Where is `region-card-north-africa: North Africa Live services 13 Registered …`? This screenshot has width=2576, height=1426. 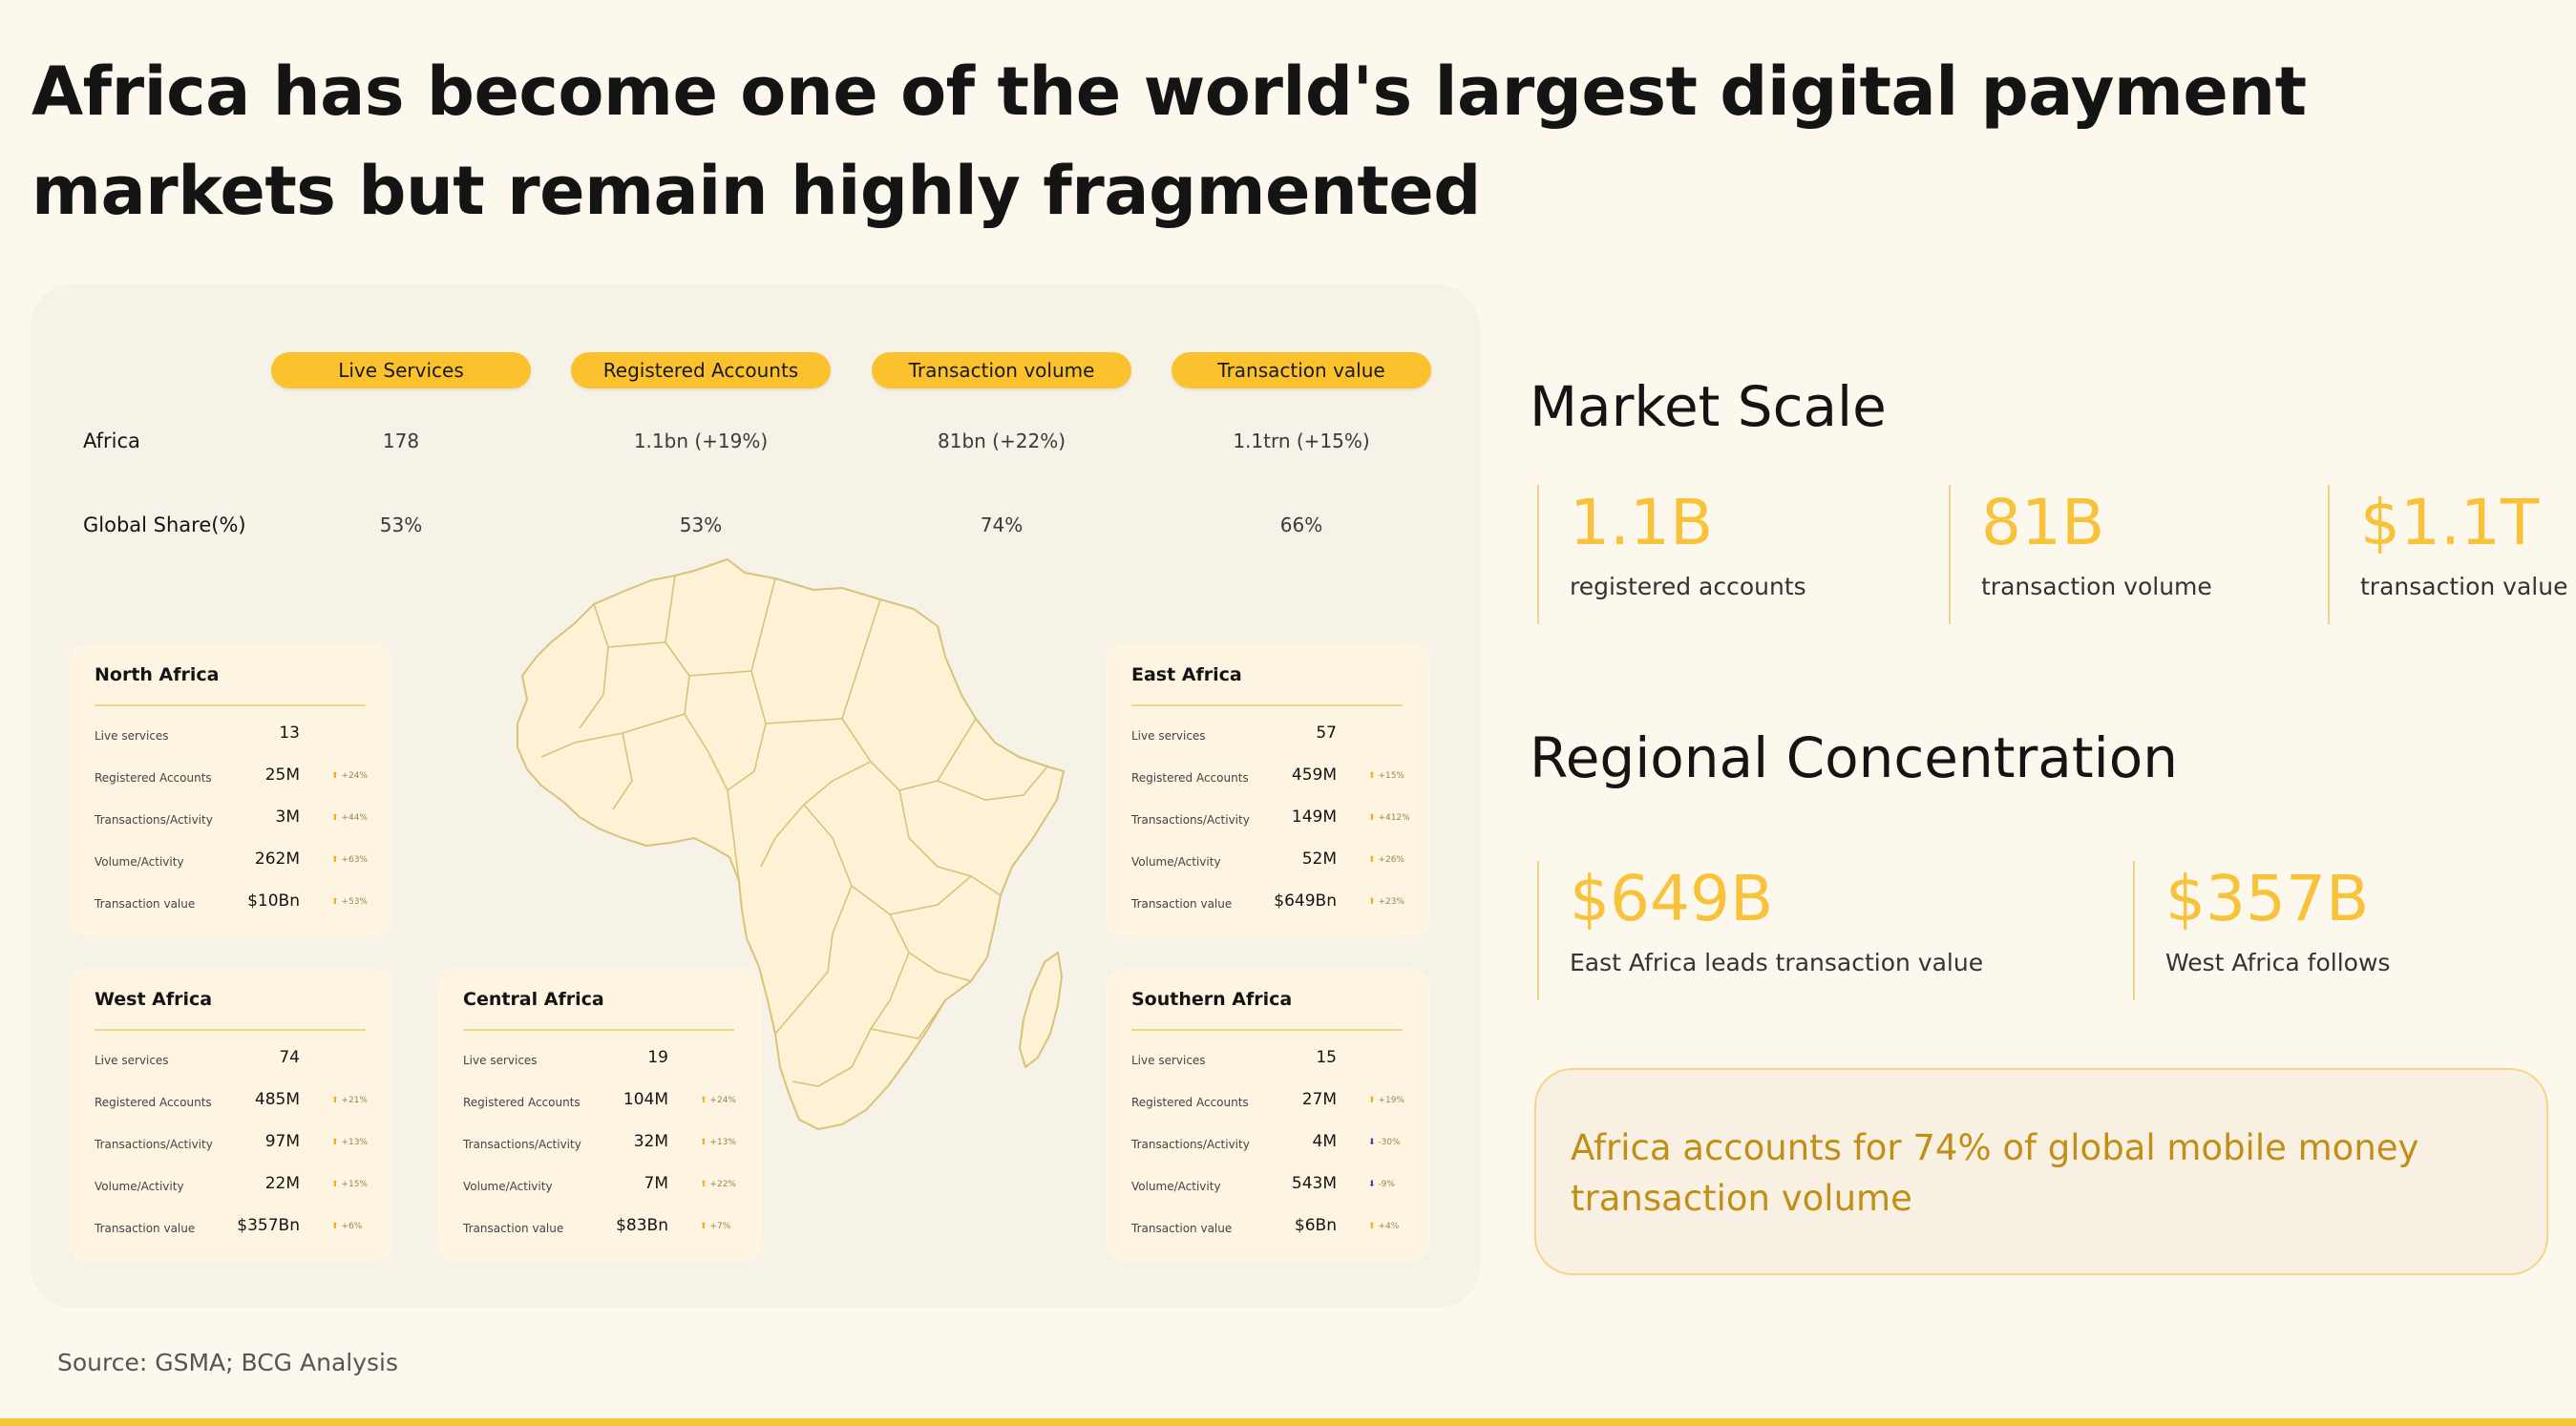
region-card-north-africa: North Africa Live services 13 Registered … is located at coordinates (231, 790).